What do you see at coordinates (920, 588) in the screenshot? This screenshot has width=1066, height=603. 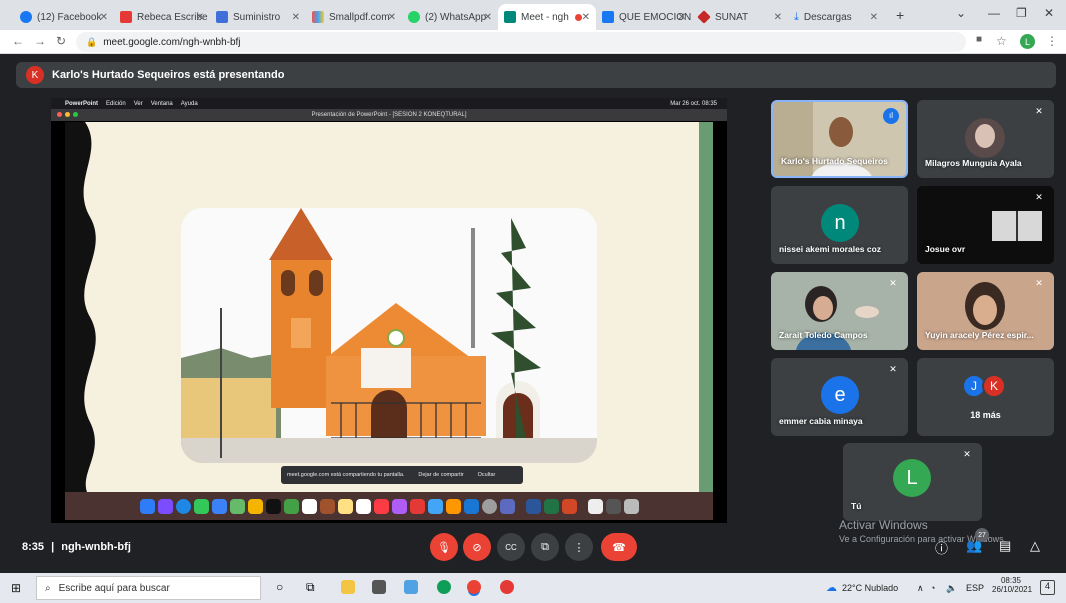 I see `tray-chevron-icon: ∧` at bounding box center [920, 588].